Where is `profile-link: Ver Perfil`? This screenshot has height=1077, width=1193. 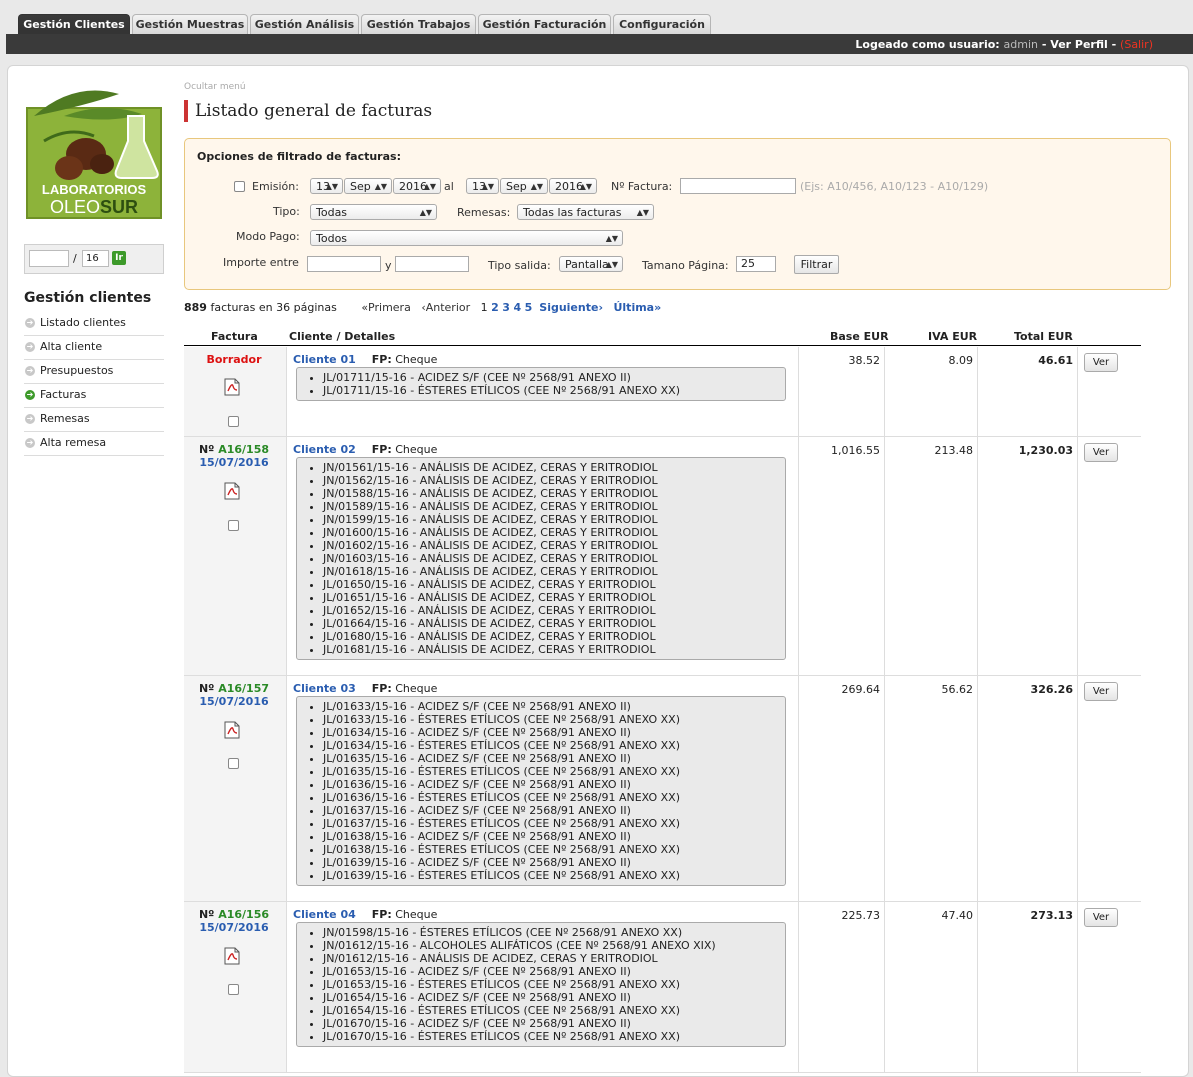 profile-link: Ver Perfil is located at coordinates (1079, 44).